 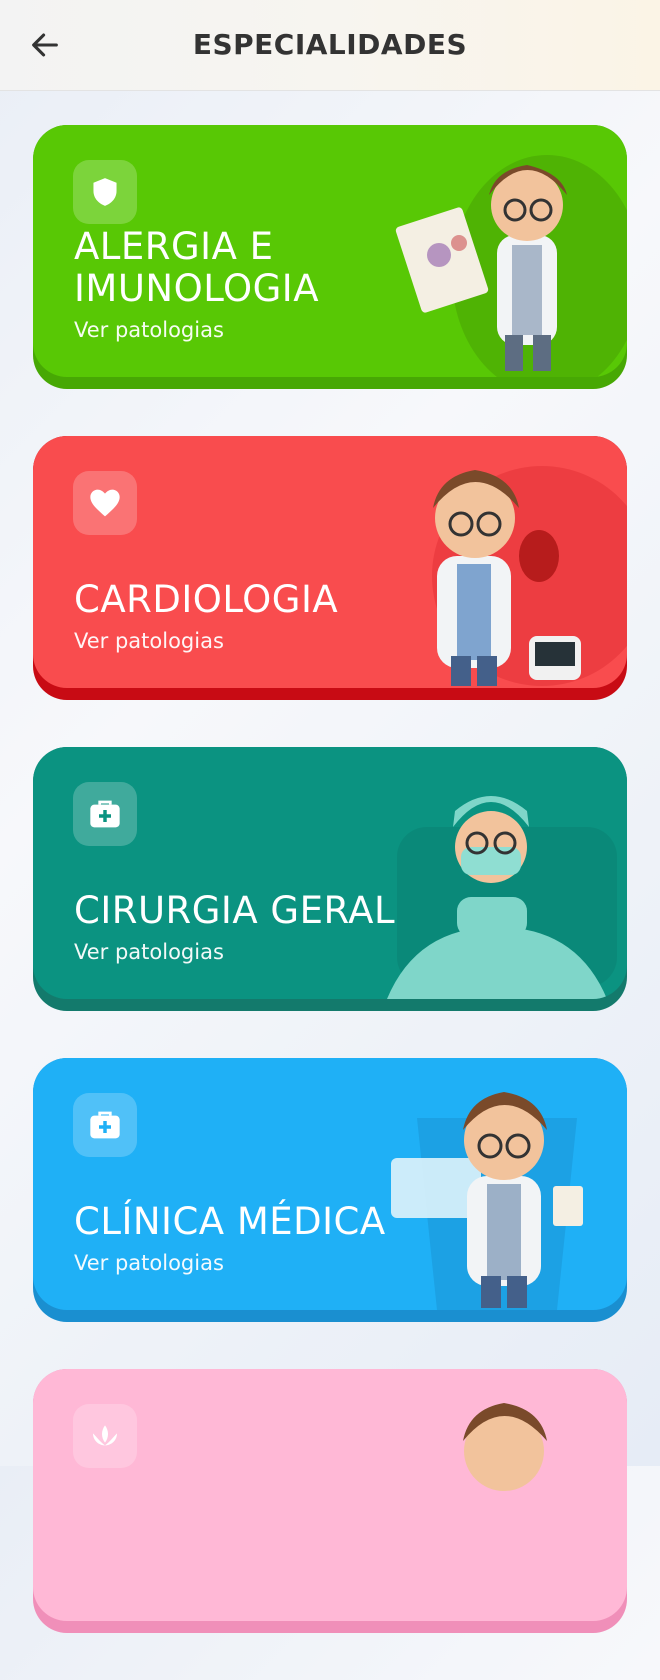 I want to click on specialty-card-partial, so click(x=330, y=1501).